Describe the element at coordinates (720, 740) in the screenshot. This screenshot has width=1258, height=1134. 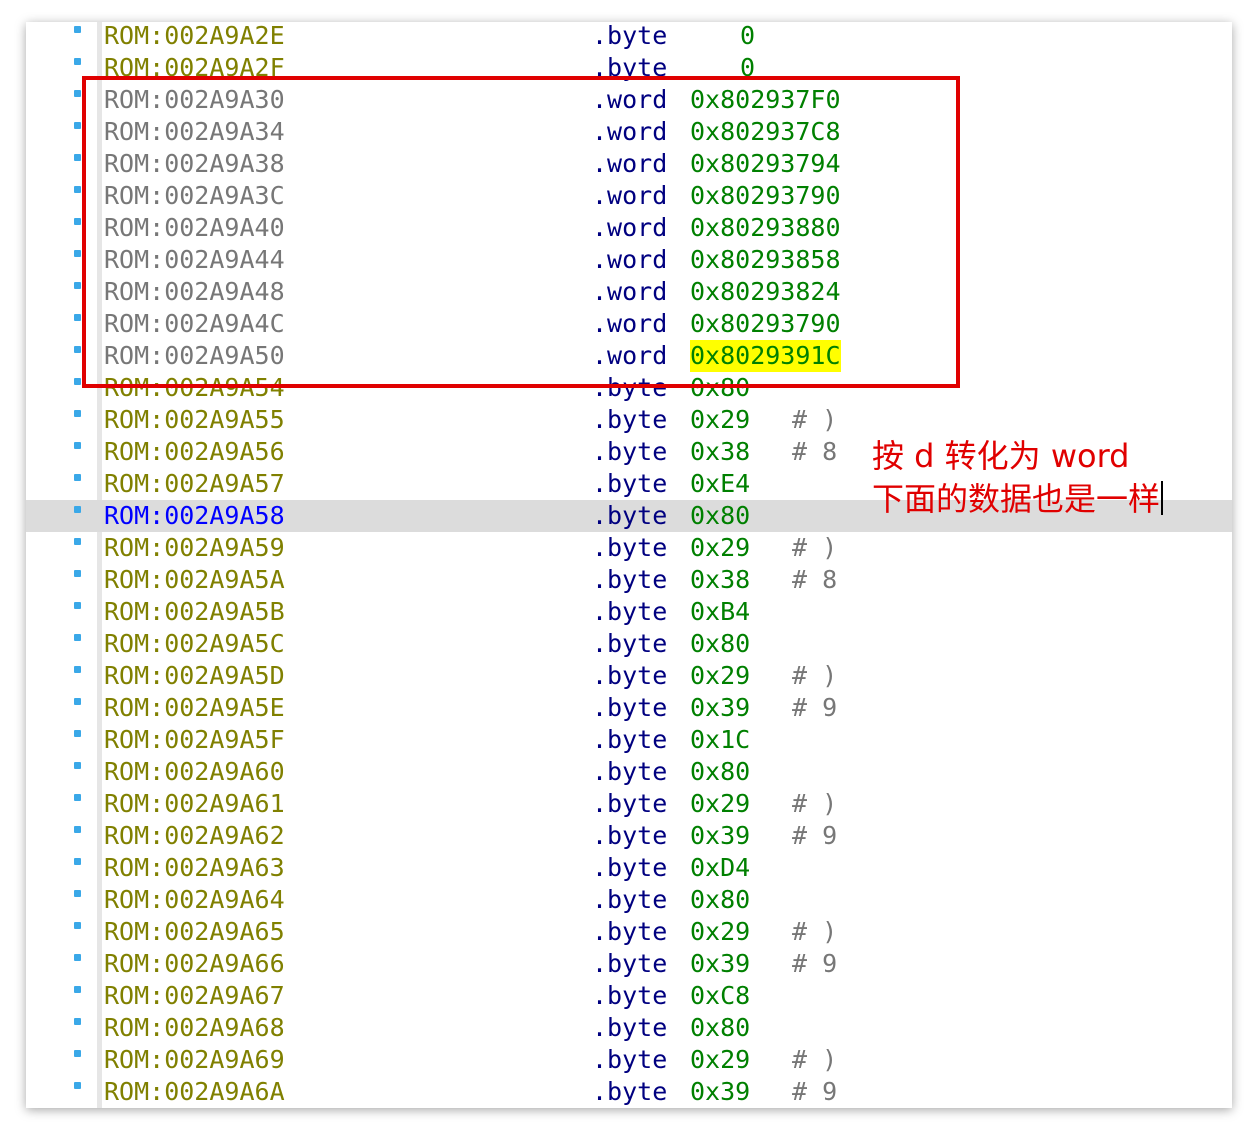
I see `row-value: 0x1C` at that location.